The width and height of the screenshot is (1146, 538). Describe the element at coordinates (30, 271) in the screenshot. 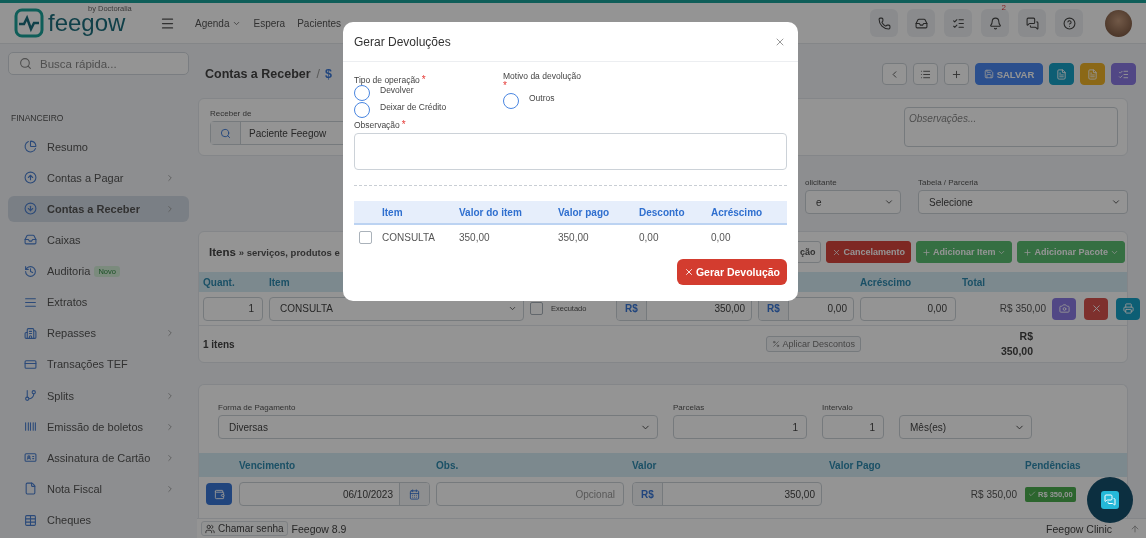

I see `history-icon` at that location.